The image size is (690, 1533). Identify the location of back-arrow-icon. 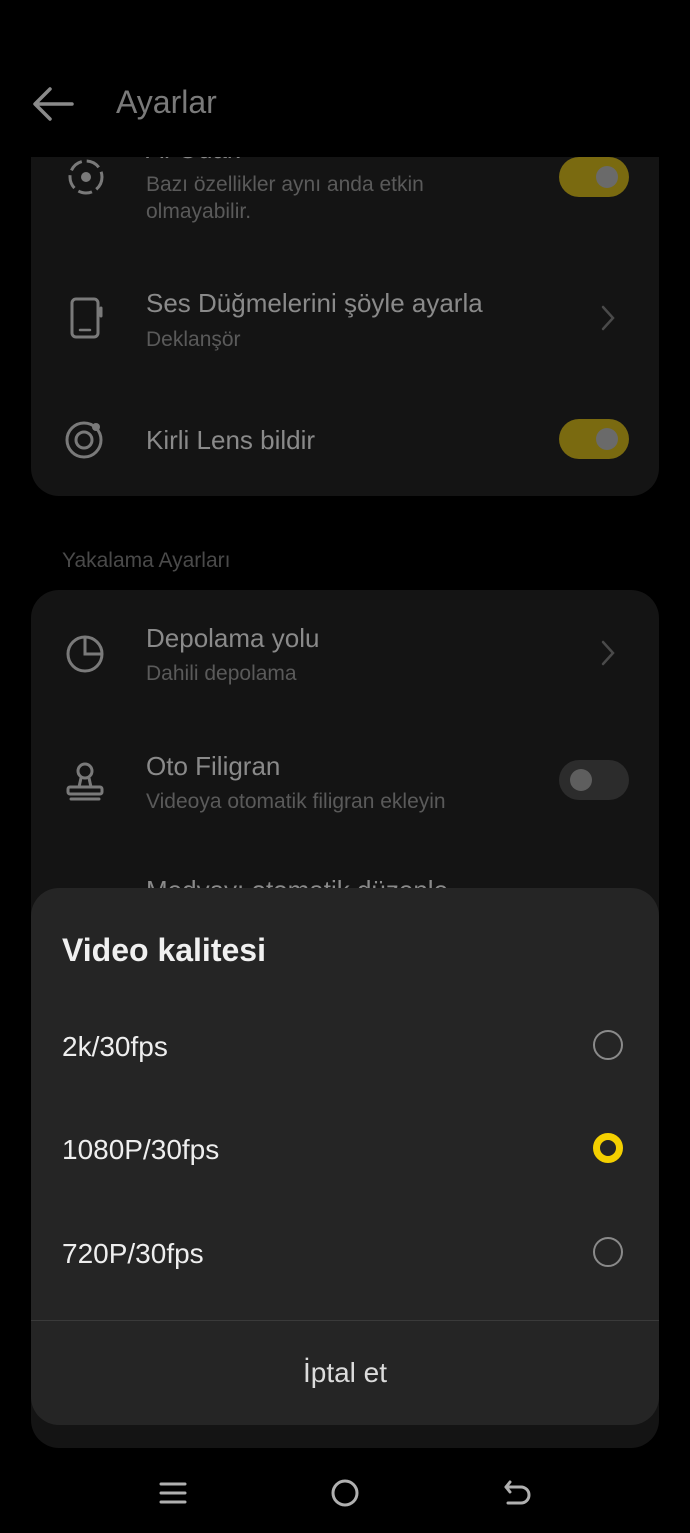
(53, 104).